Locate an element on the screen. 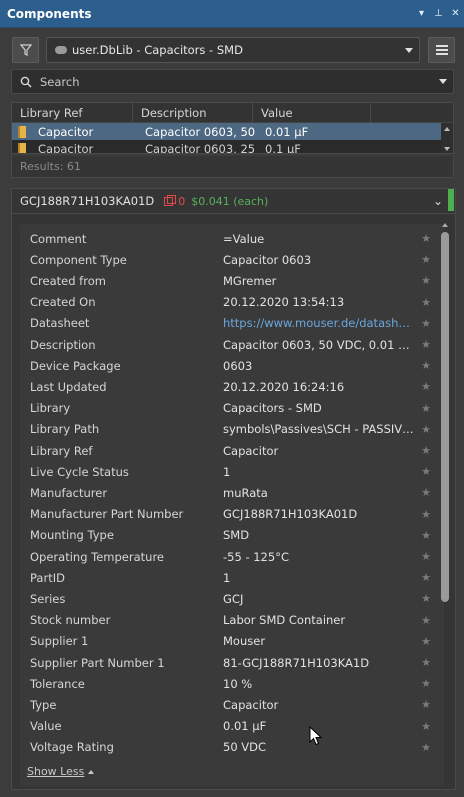 This screenshot has height=797, width=464. row-library-ref: Capacitor is located at coordinates (66, 147).